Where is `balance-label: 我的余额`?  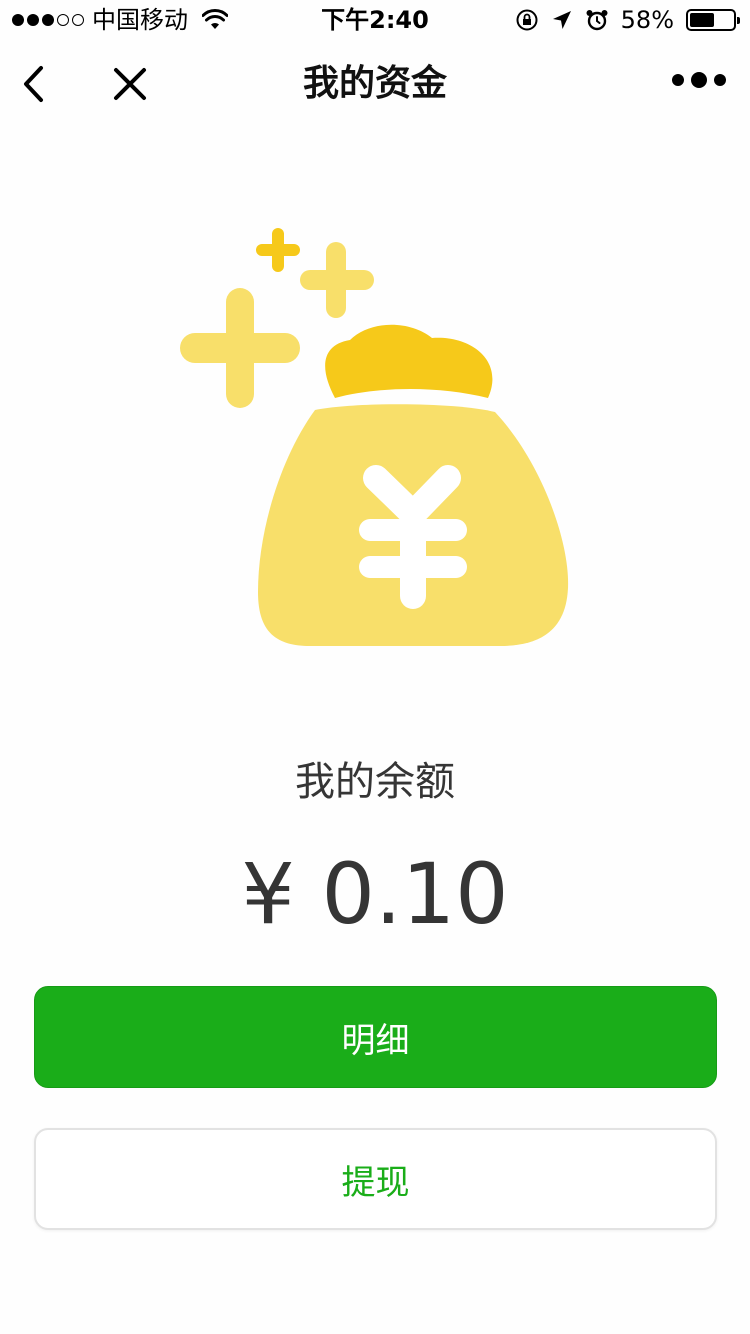 balance-label: 我的余额 is located at coordinates (375, 782).